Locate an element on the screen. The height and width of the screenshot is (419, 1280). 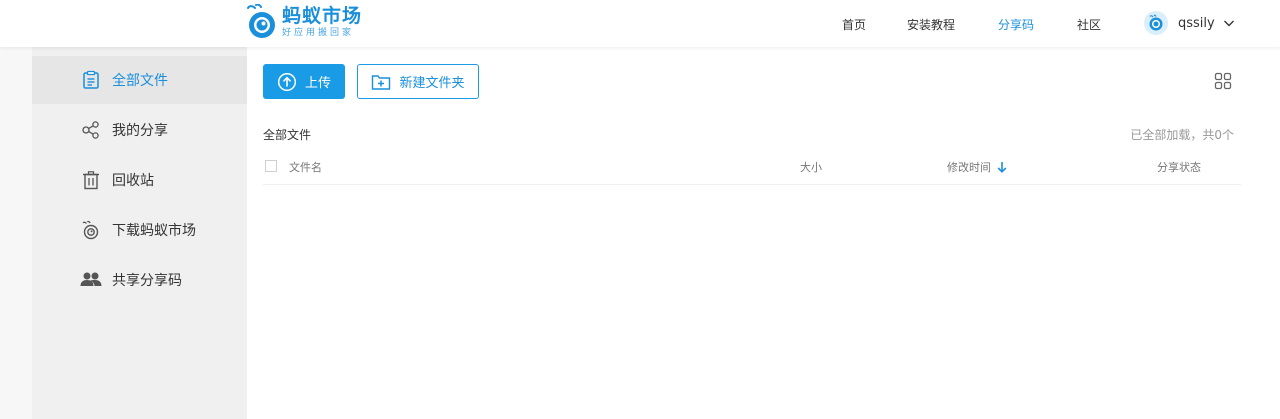
app-logo-icon is located at coordinates (91, 230).